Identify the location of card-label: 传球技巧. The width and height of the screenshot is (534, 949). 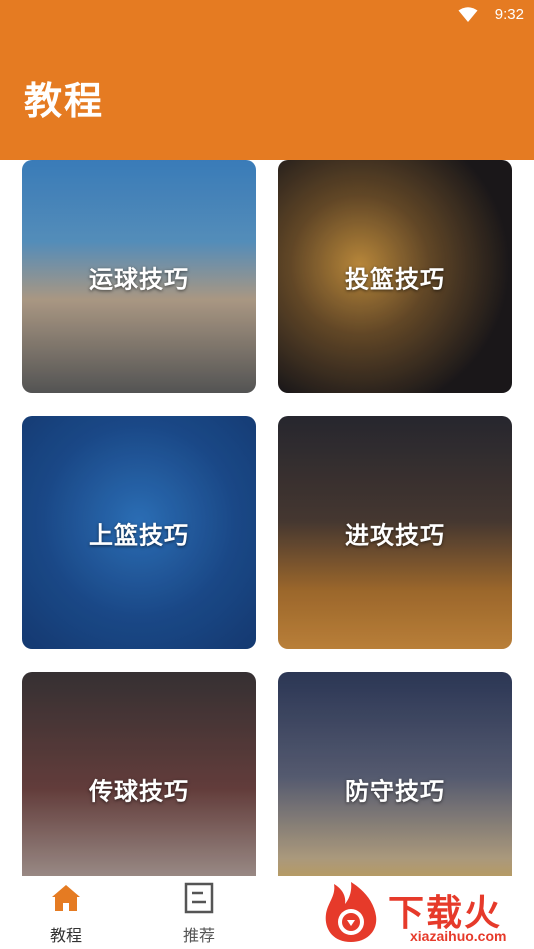
(139, 791).